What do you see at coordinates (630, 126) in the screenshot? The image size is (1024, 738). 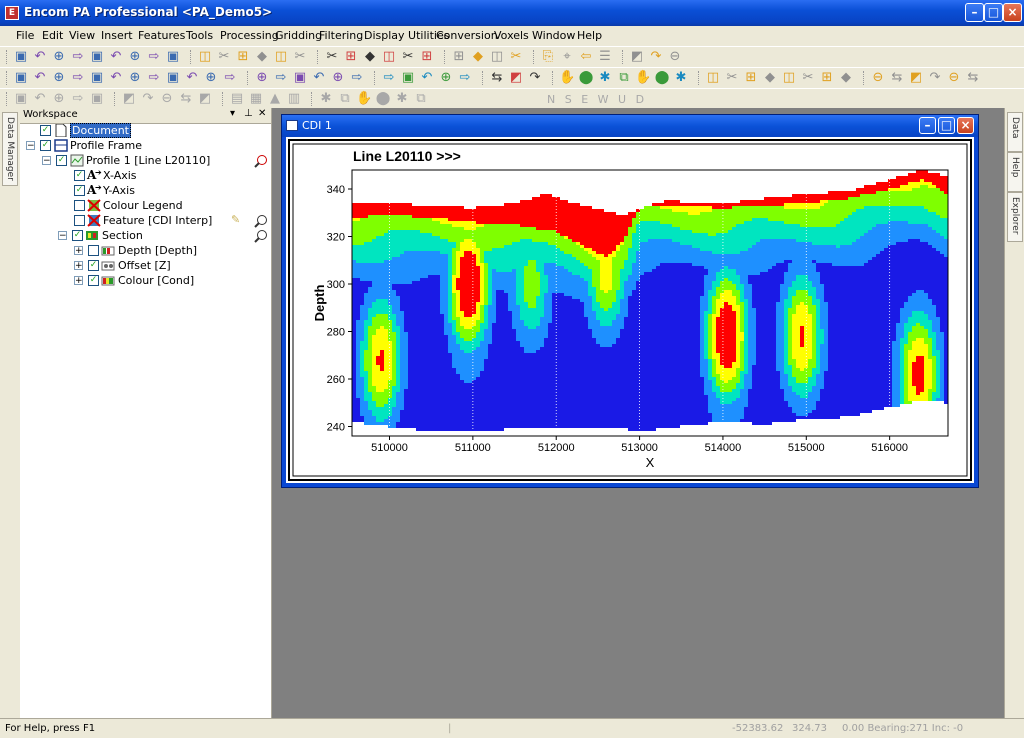 I see `cdi-window-title-bar: CDI 1 – □ ×` at bounding box center [630, 126].